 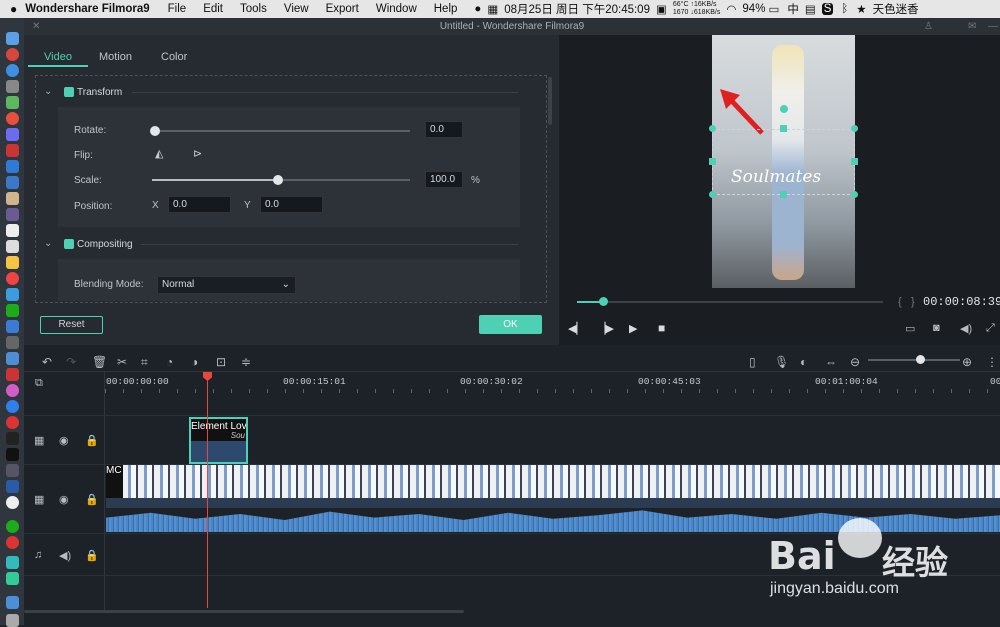 I want to click on blend-mode-select: Normal ⌄, so click(x=226, y=285).